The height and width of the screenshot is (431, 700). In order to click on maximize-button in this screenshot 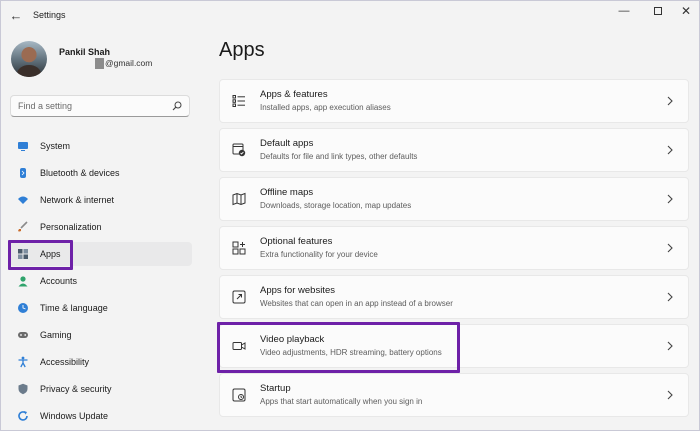, I will do `click(658, 11)`.